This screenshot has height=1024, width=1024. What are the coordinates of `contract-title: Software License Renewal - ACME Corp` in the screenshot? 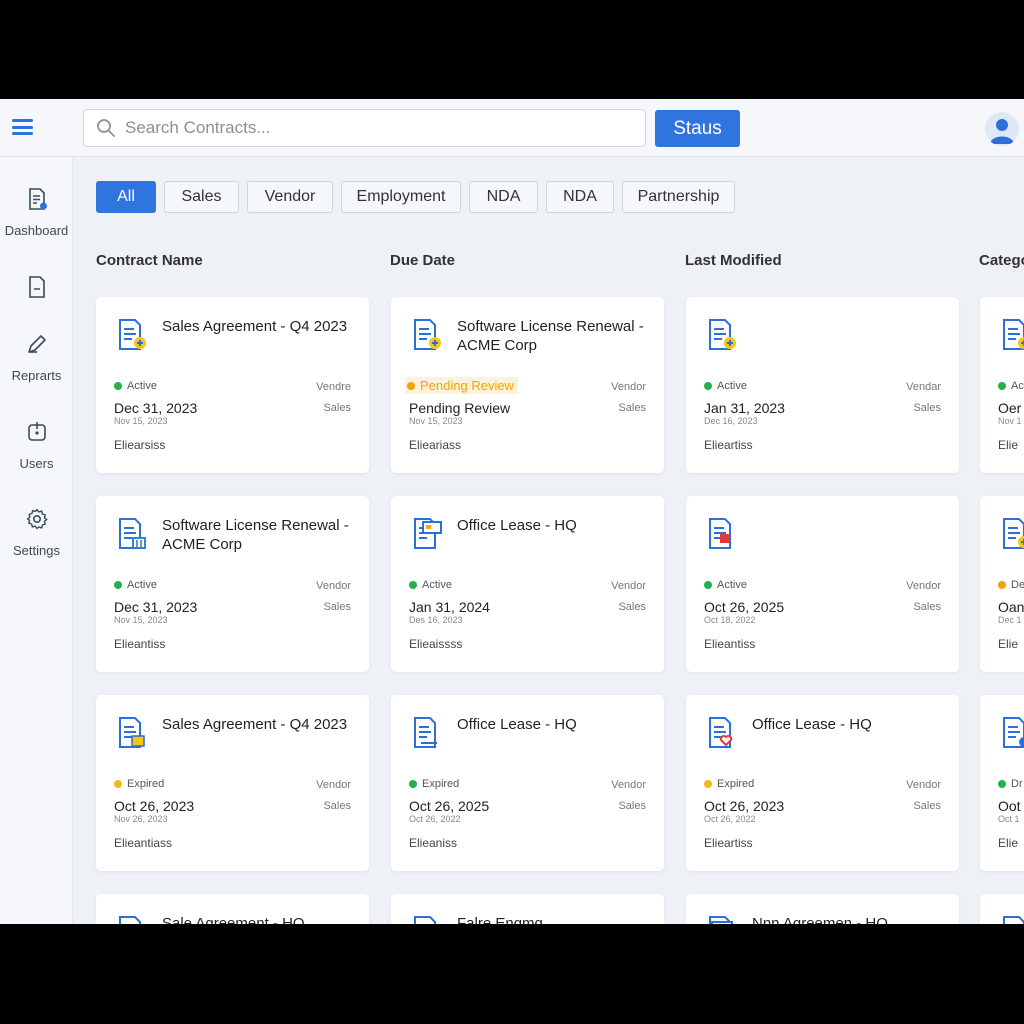 It's located at (255, 535).